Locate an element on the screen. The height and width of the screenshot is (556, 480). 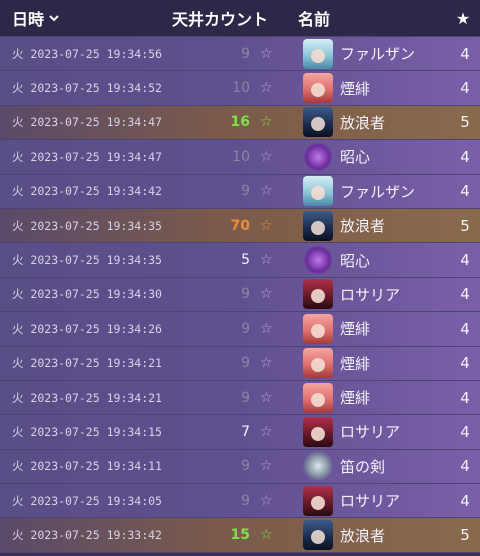
row-item-name: 昭心 is located at coordinates (355, 157).